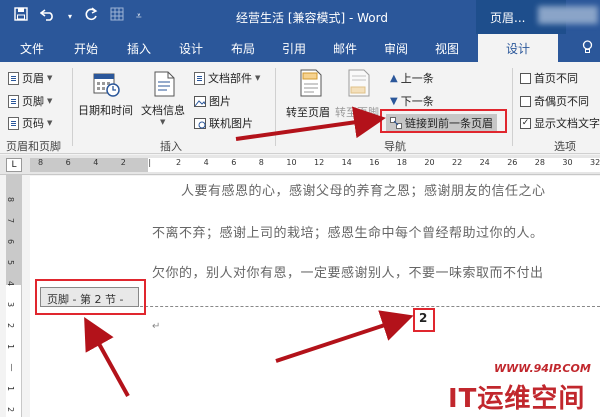  I want to click on arrow-to-link-button, so click(310, 123).